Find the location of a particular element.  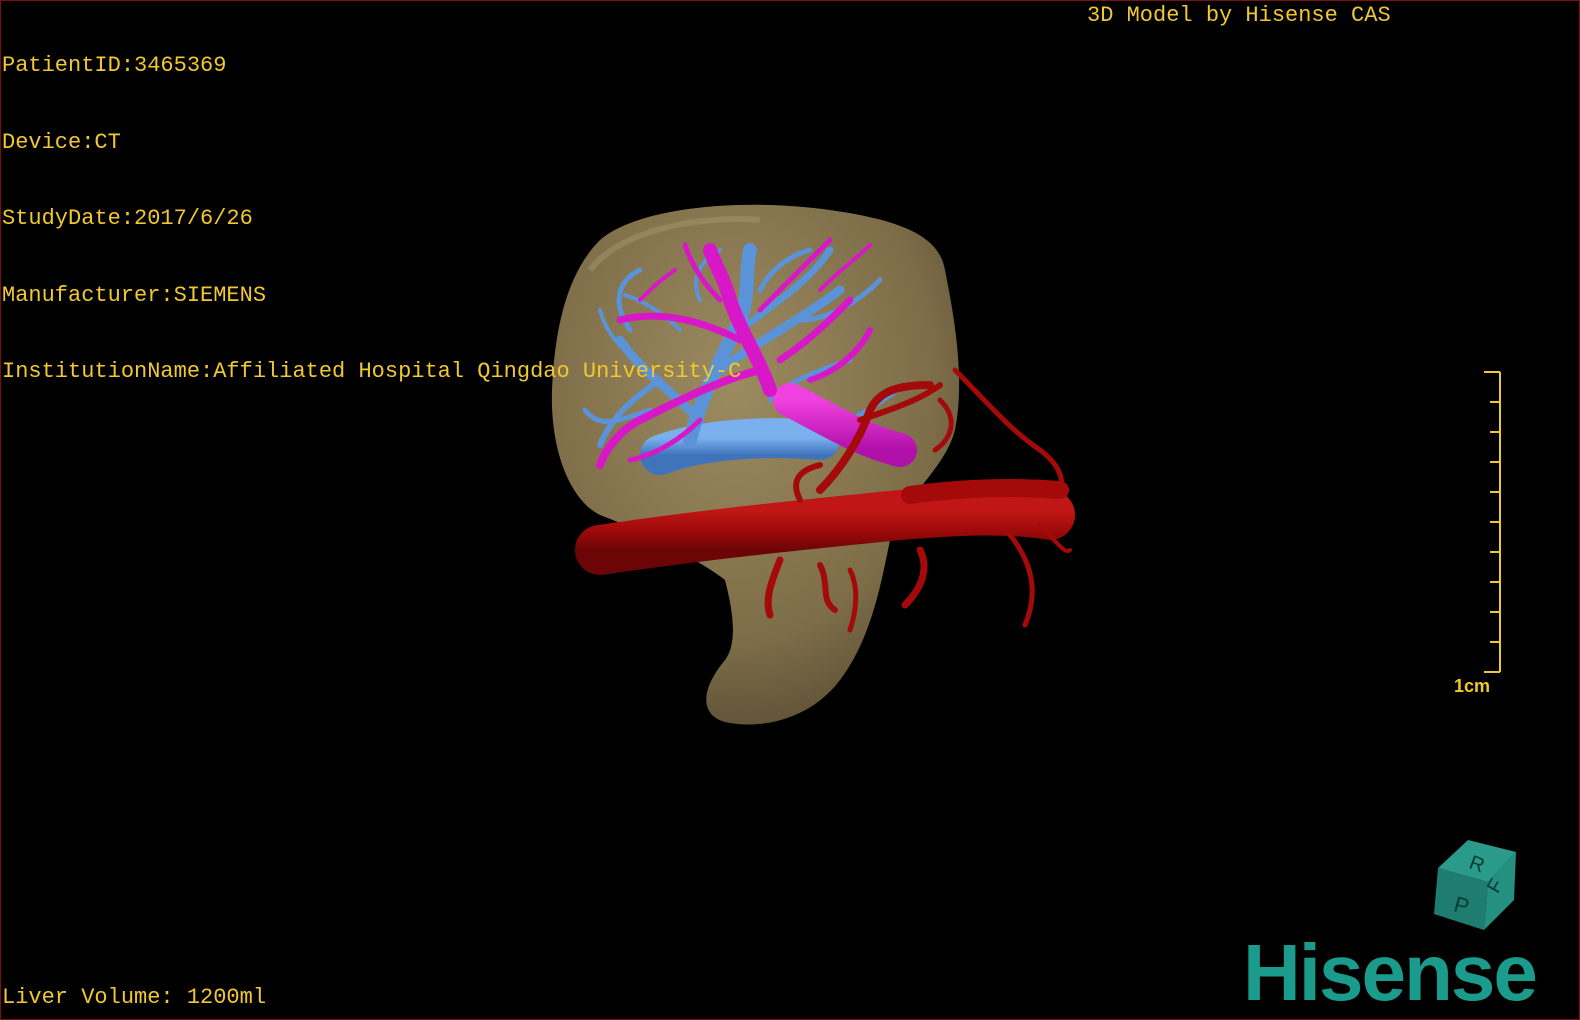

device-text: Device:CT is located at coordinates (61, 142).